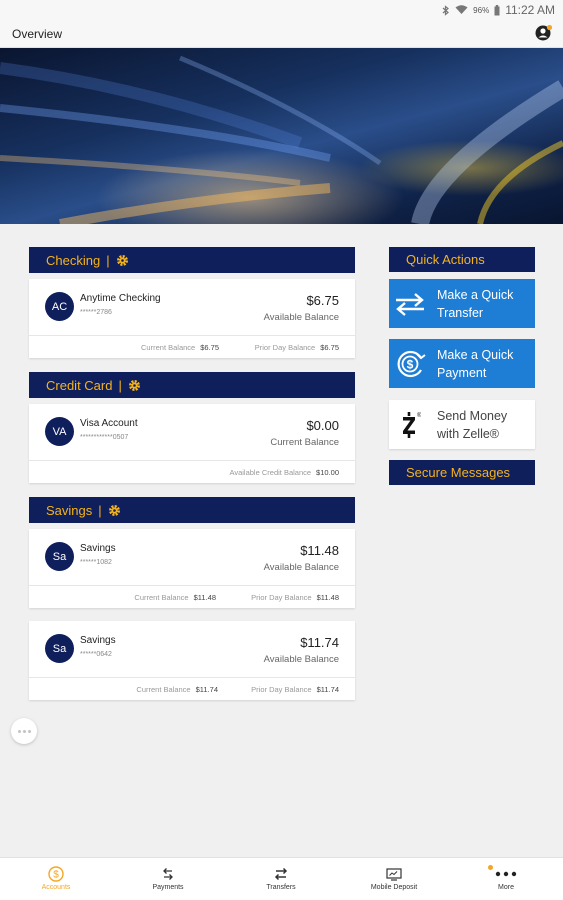 This screenshot has height=900, width=563. I want to click on payments-arrows-icon, so click(168, 874).